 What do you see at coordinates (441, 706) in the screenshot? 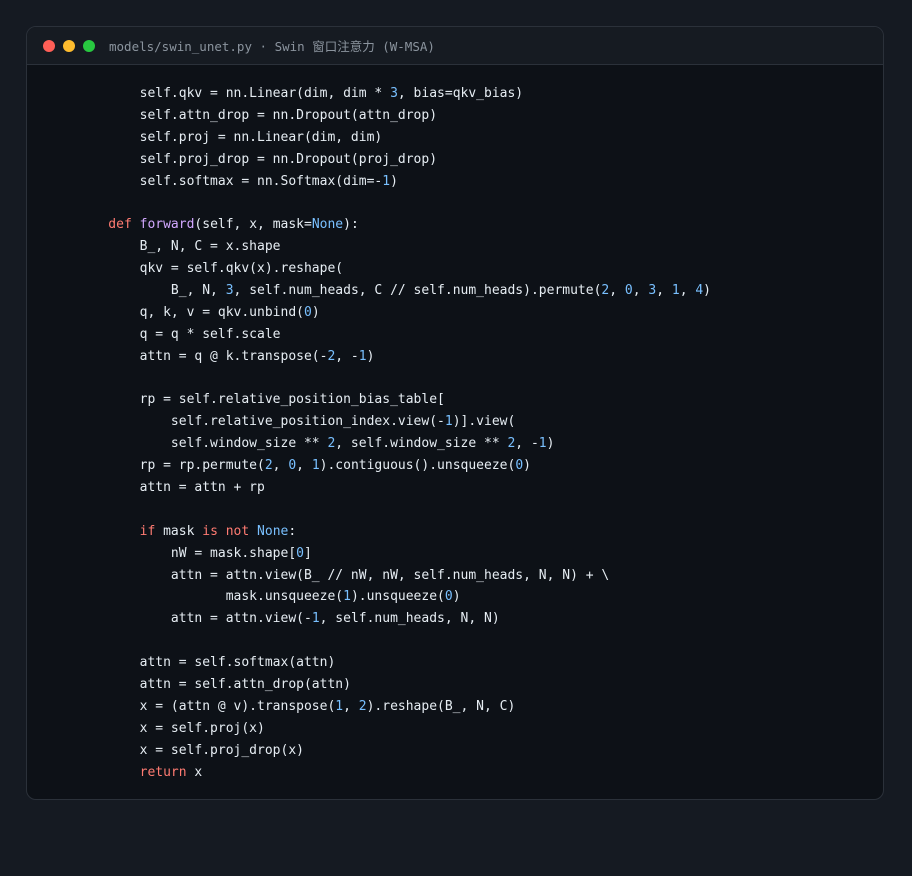
I see `code-token: ).reshape(B_, N, C)` at bounding box center [441, 706].